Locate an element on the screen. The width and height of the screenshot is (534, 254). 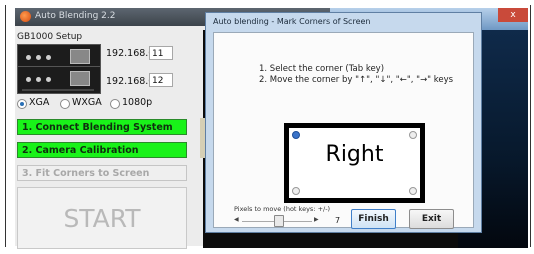
ip-input-2: 12 is located at coordinates (161, 80).